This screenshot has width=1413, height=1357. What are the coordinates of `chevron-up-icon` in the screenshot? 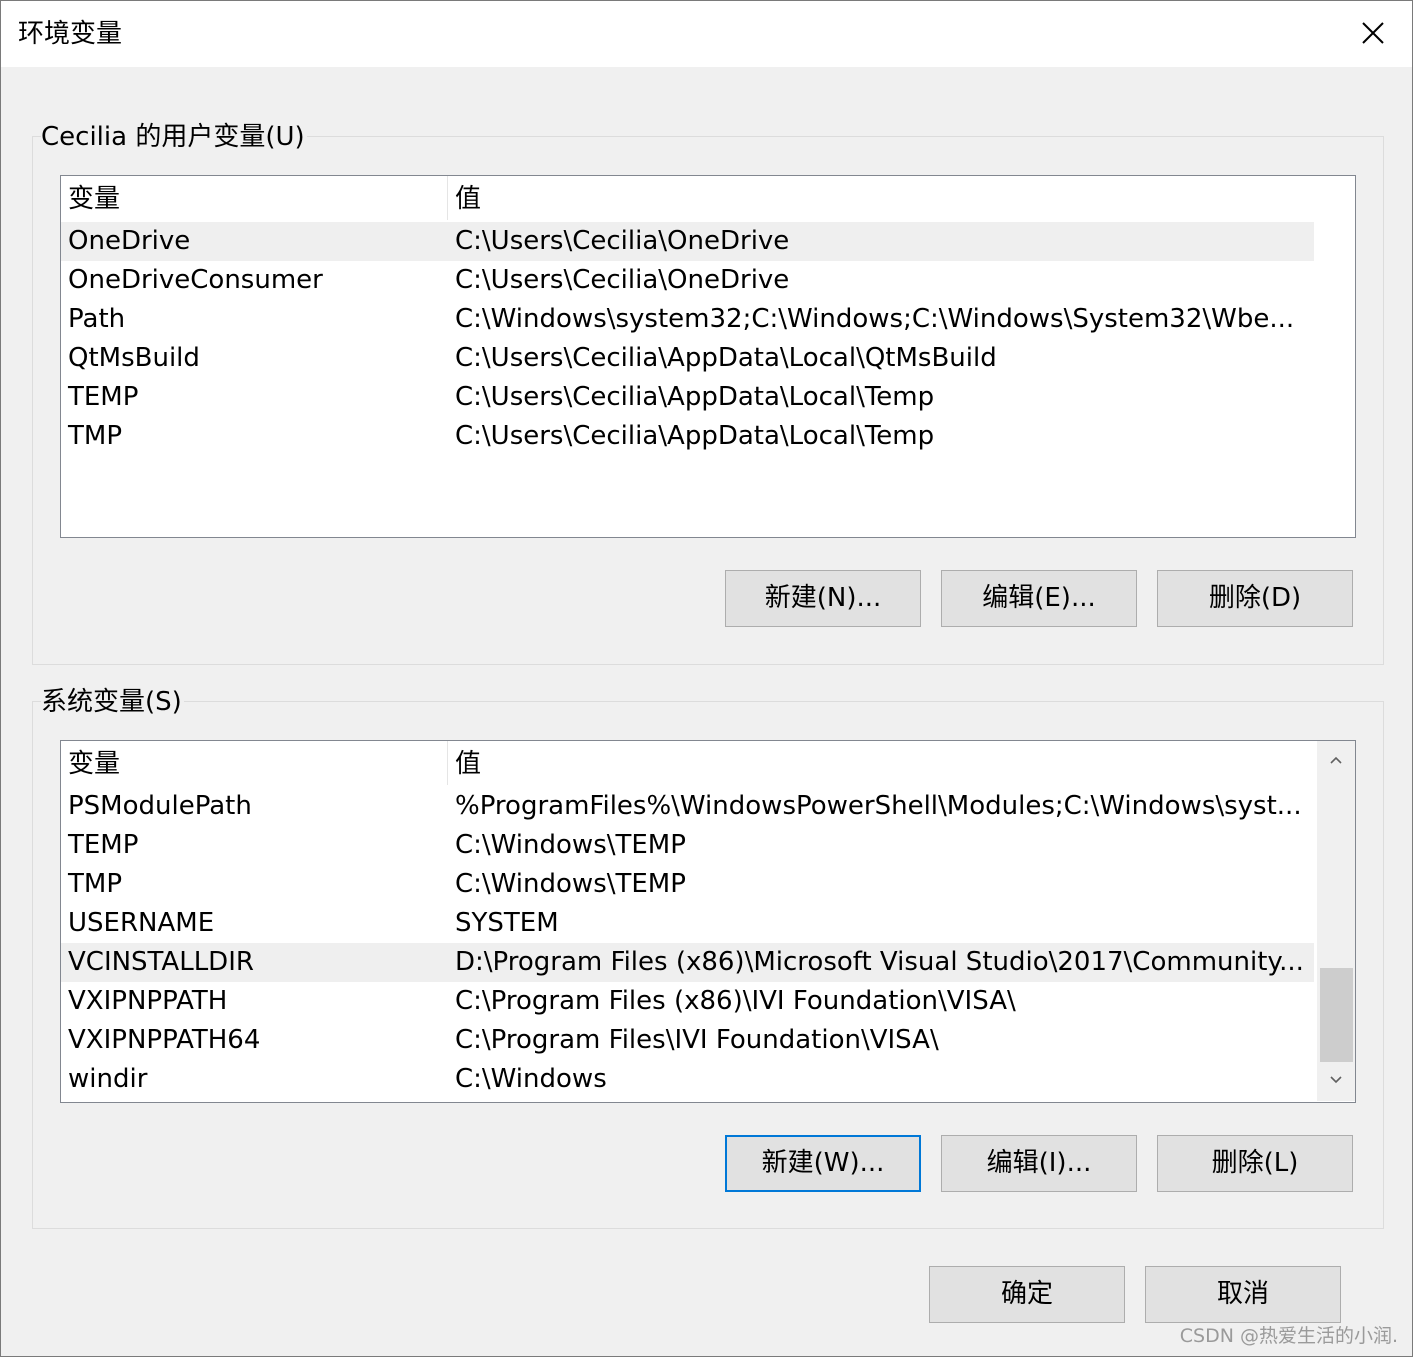 It's located at (1336, 760).